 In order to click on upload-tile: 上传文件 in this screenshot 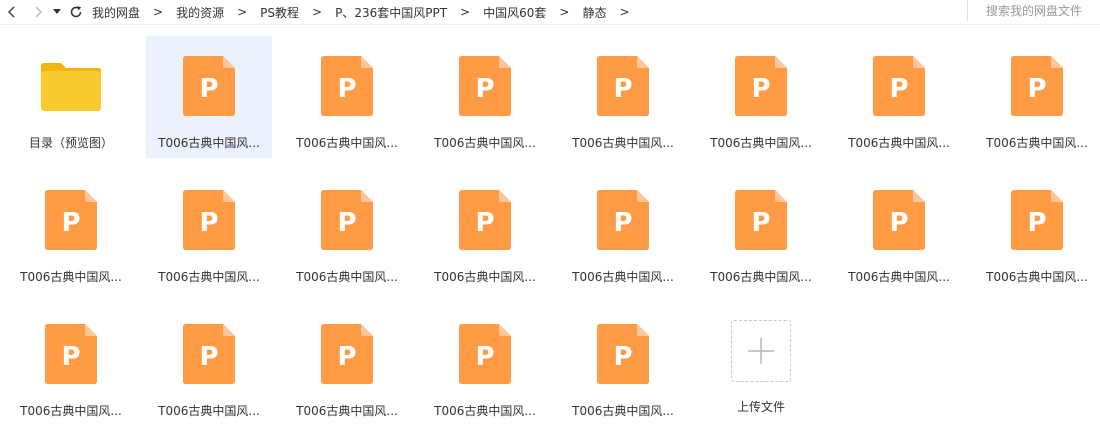, I will do `click(761, 365)`.